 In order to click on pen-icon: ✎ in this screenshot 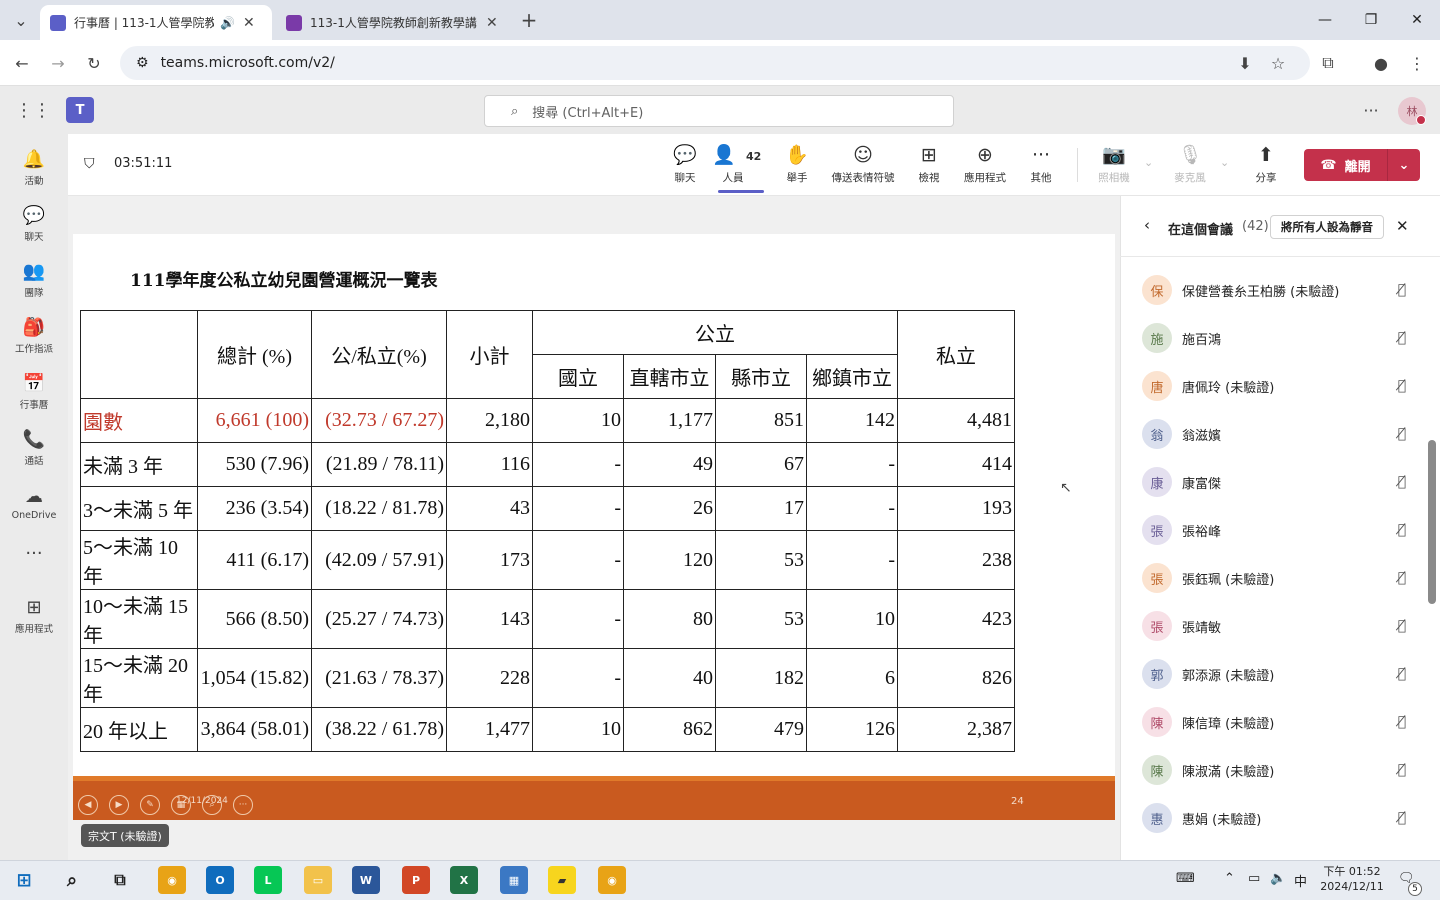, I will do `click(150, 805)`.